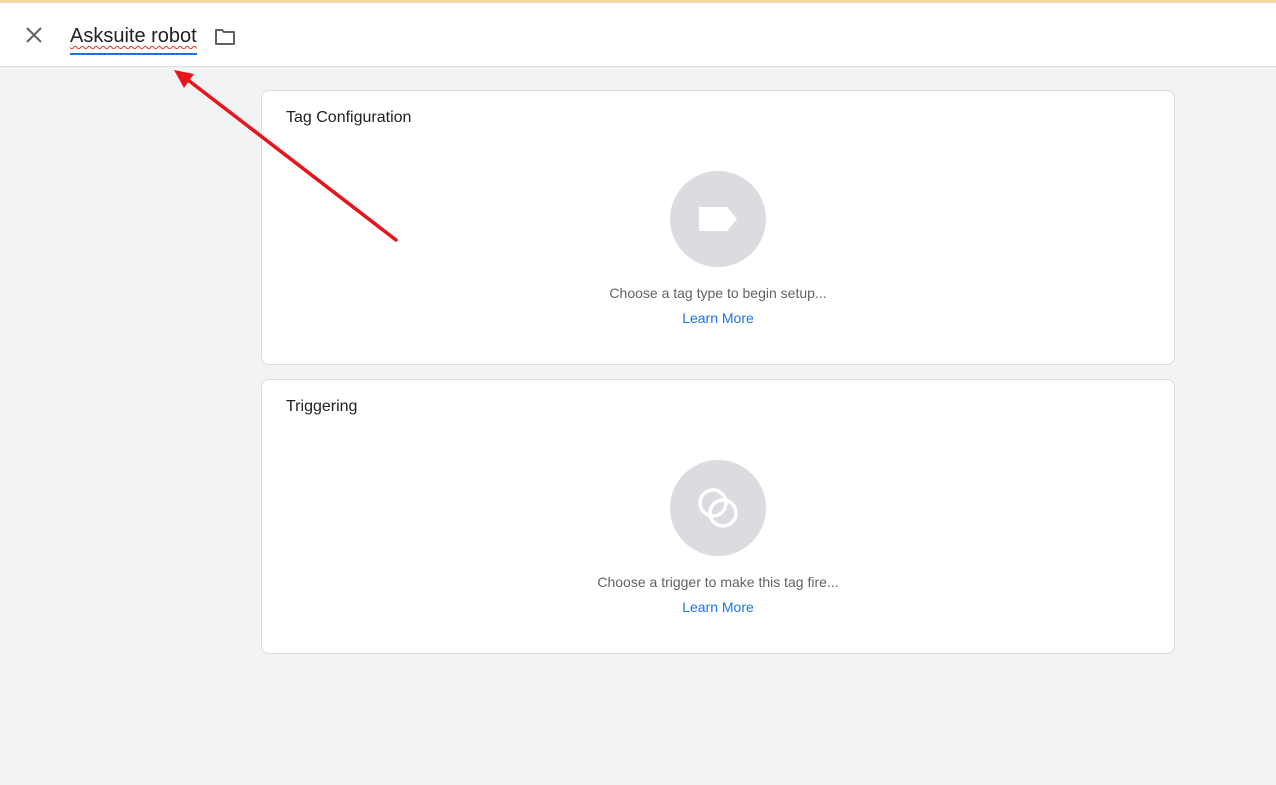 The height and width of the screenshot is (785, 1276). I want to click on tag-icon, so click(718, 219).